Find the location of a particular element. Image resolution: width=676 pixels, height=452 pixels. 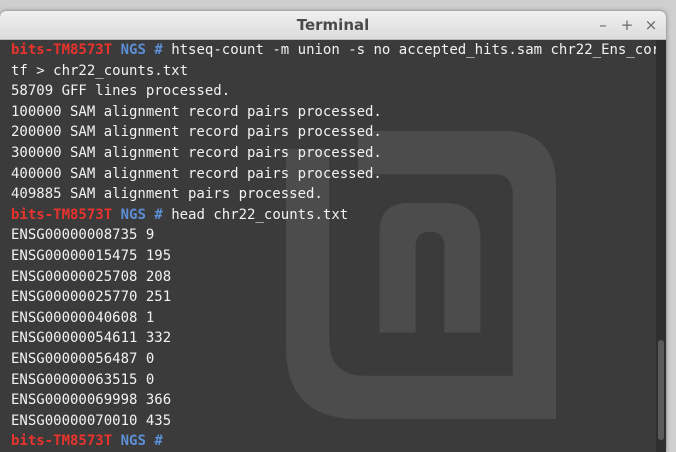

close-button: × is located at coordinates (651, 25).